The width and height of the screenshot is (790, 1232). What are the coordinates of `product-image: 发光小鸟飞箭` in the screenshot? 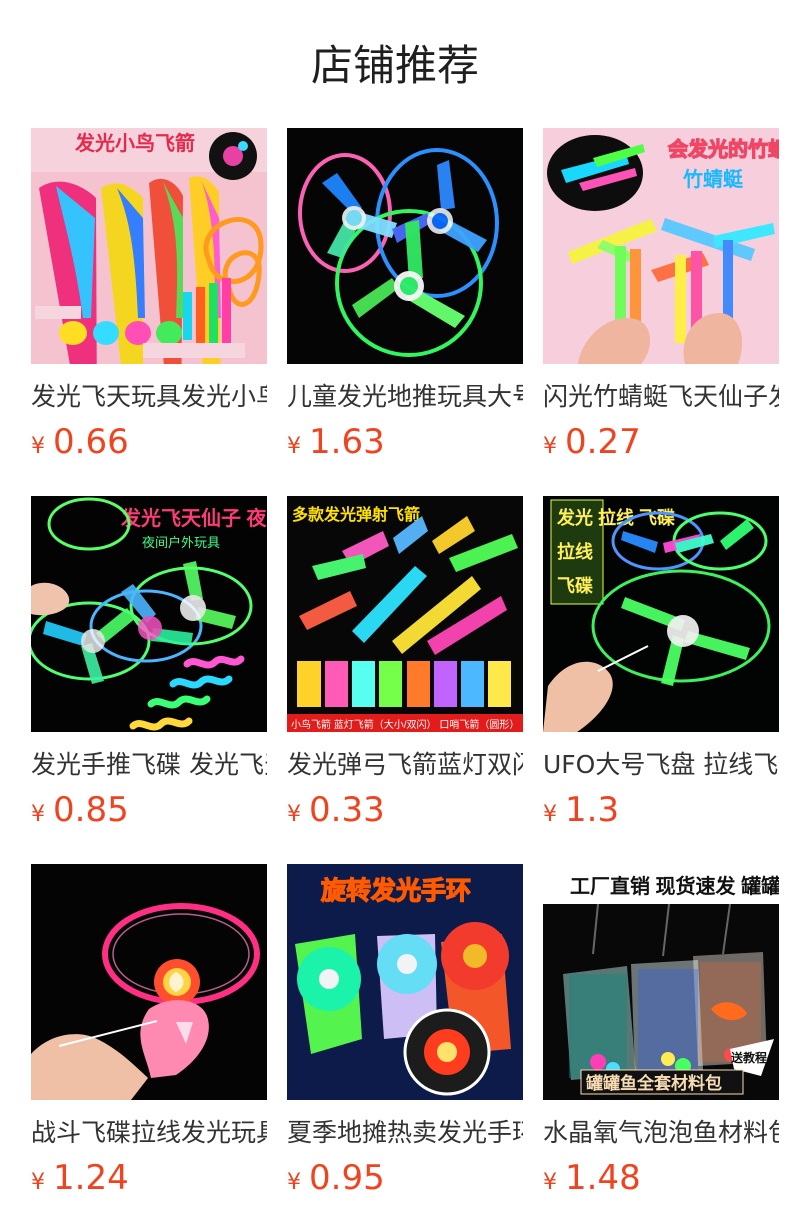 It's located at (149, 246).